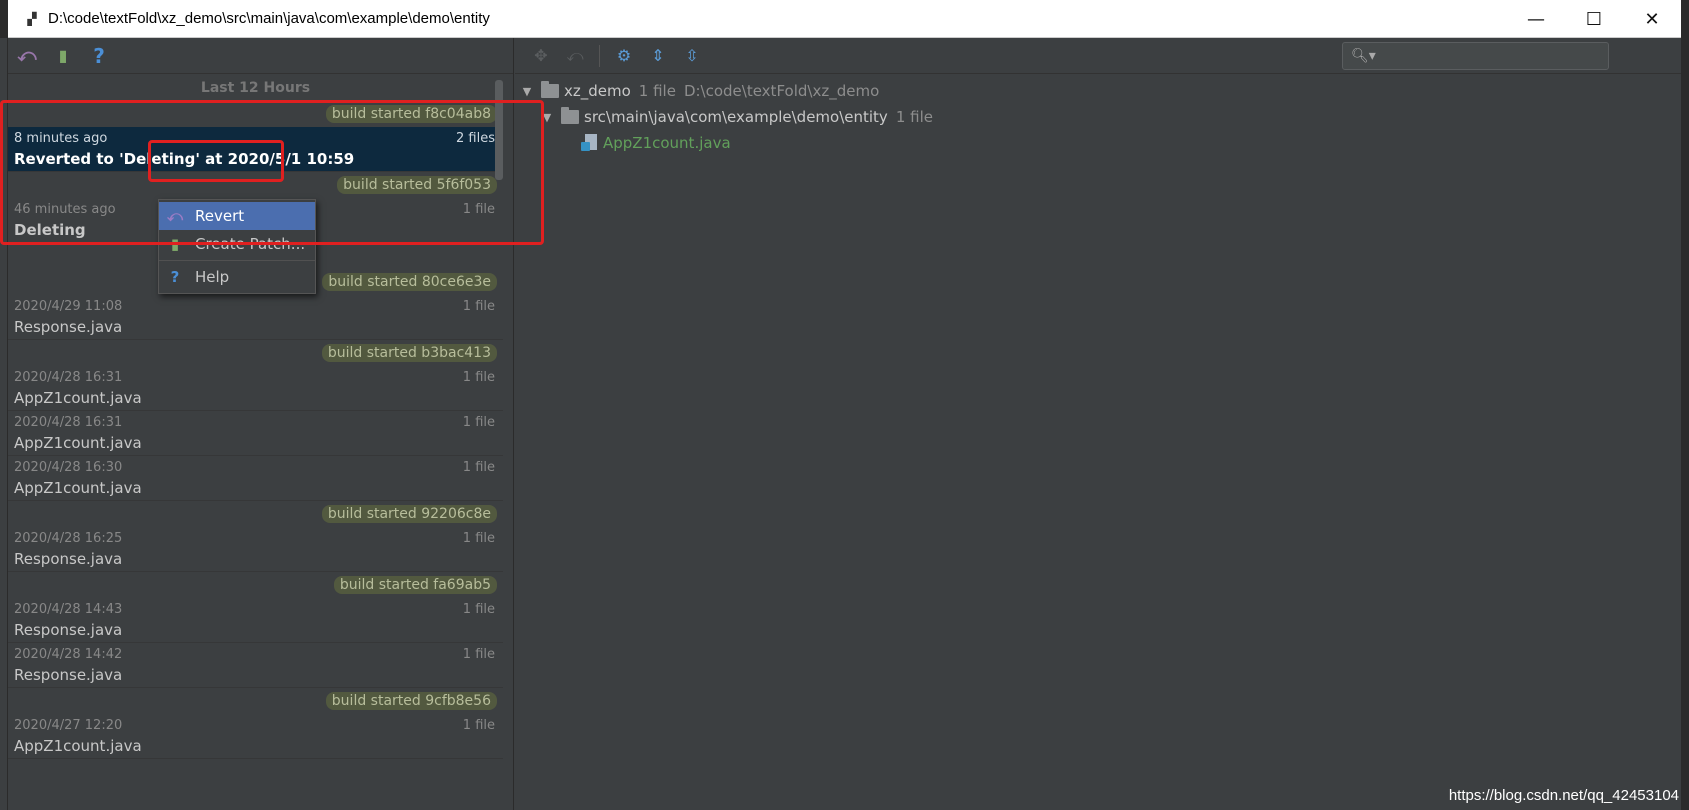 The height and width of the screenshot is (810, 1689). I want to click on context-menu: ⤺ Revert ▮ Create Patch... ? Help, so click(237, 246).